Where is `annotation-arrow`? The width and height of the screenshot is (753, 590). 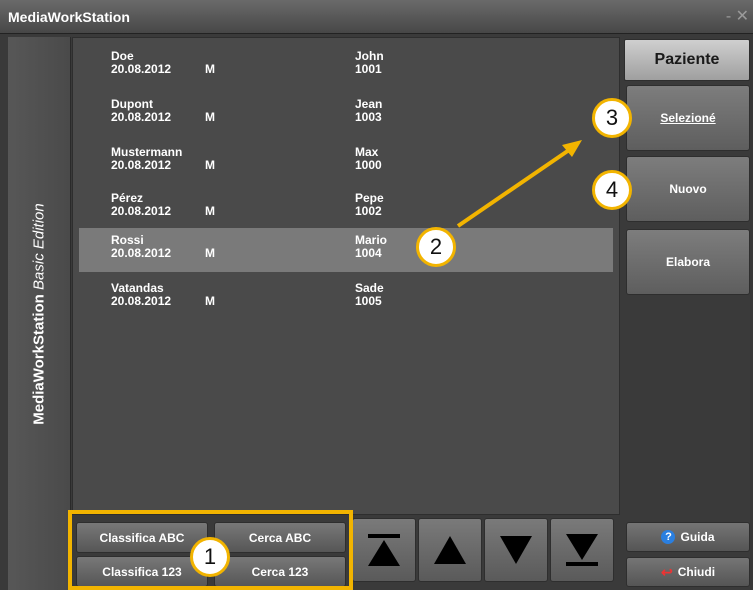
annotation-arrow is located at coordinates (519, 184).